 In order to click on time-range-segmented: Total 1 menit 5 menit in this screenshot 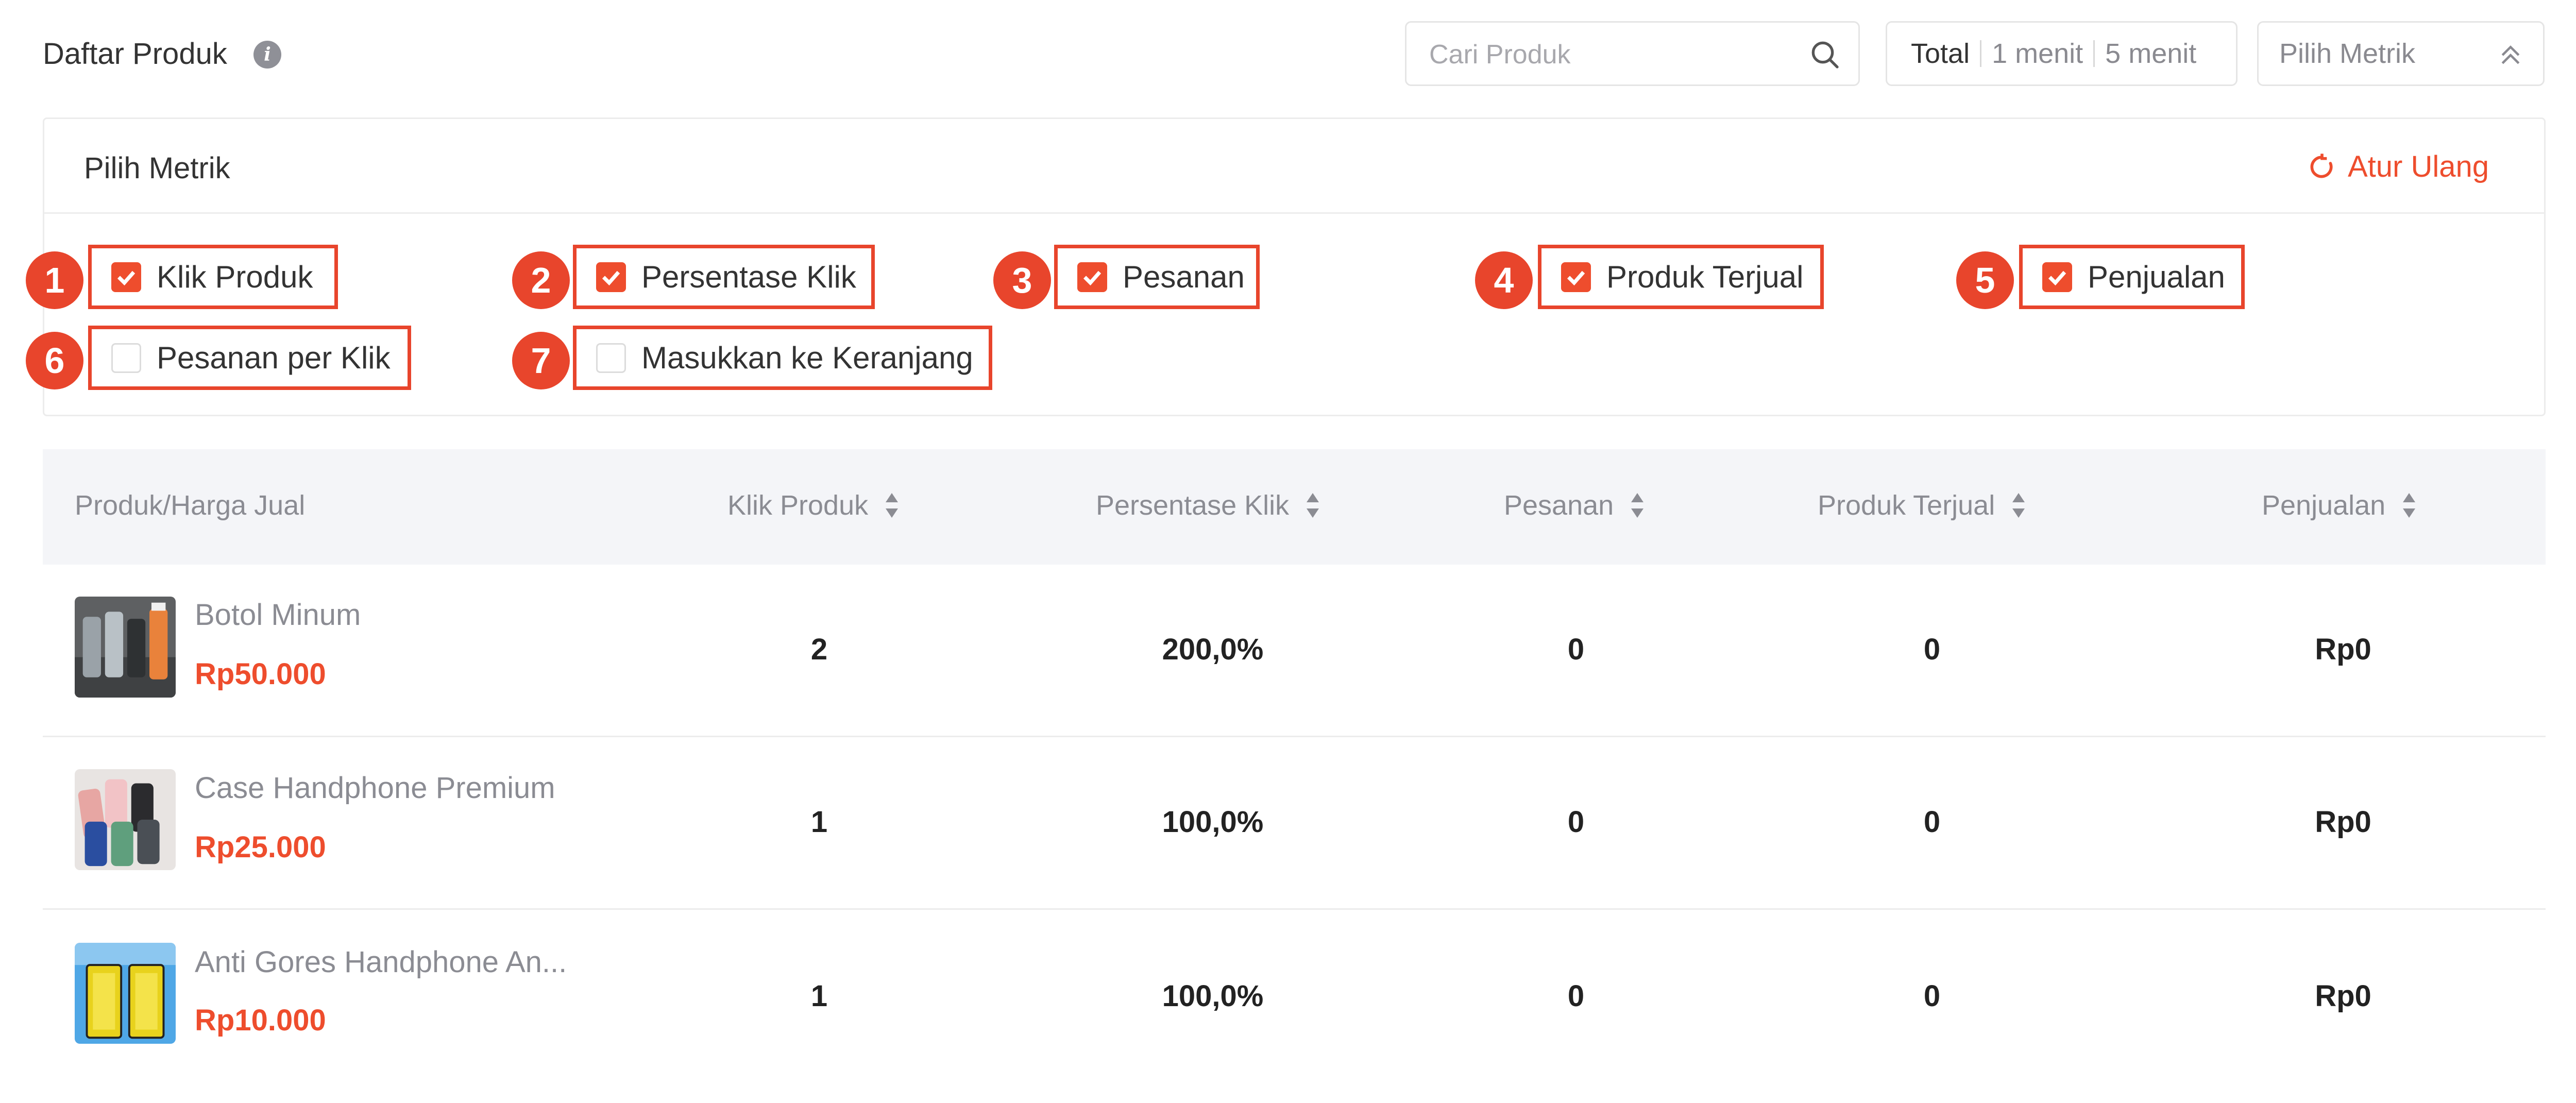, I will do `click(2062, 53)`.